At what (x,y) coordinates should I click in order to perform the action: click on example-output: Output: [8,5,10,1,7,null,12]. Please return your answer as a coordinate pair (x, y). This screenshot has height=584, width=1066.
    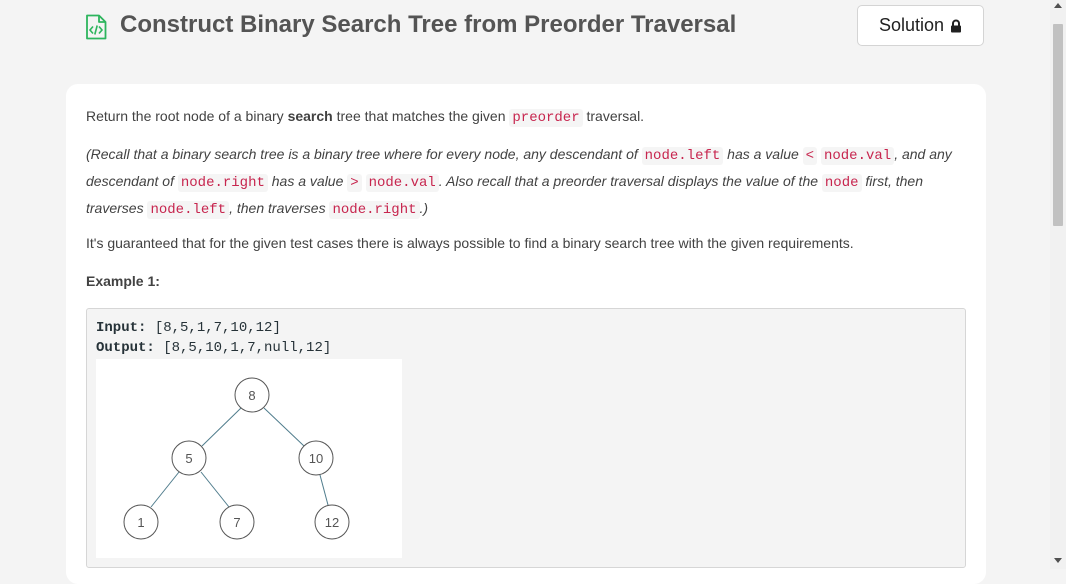
    Looking at the image, I should click on (213, 348).